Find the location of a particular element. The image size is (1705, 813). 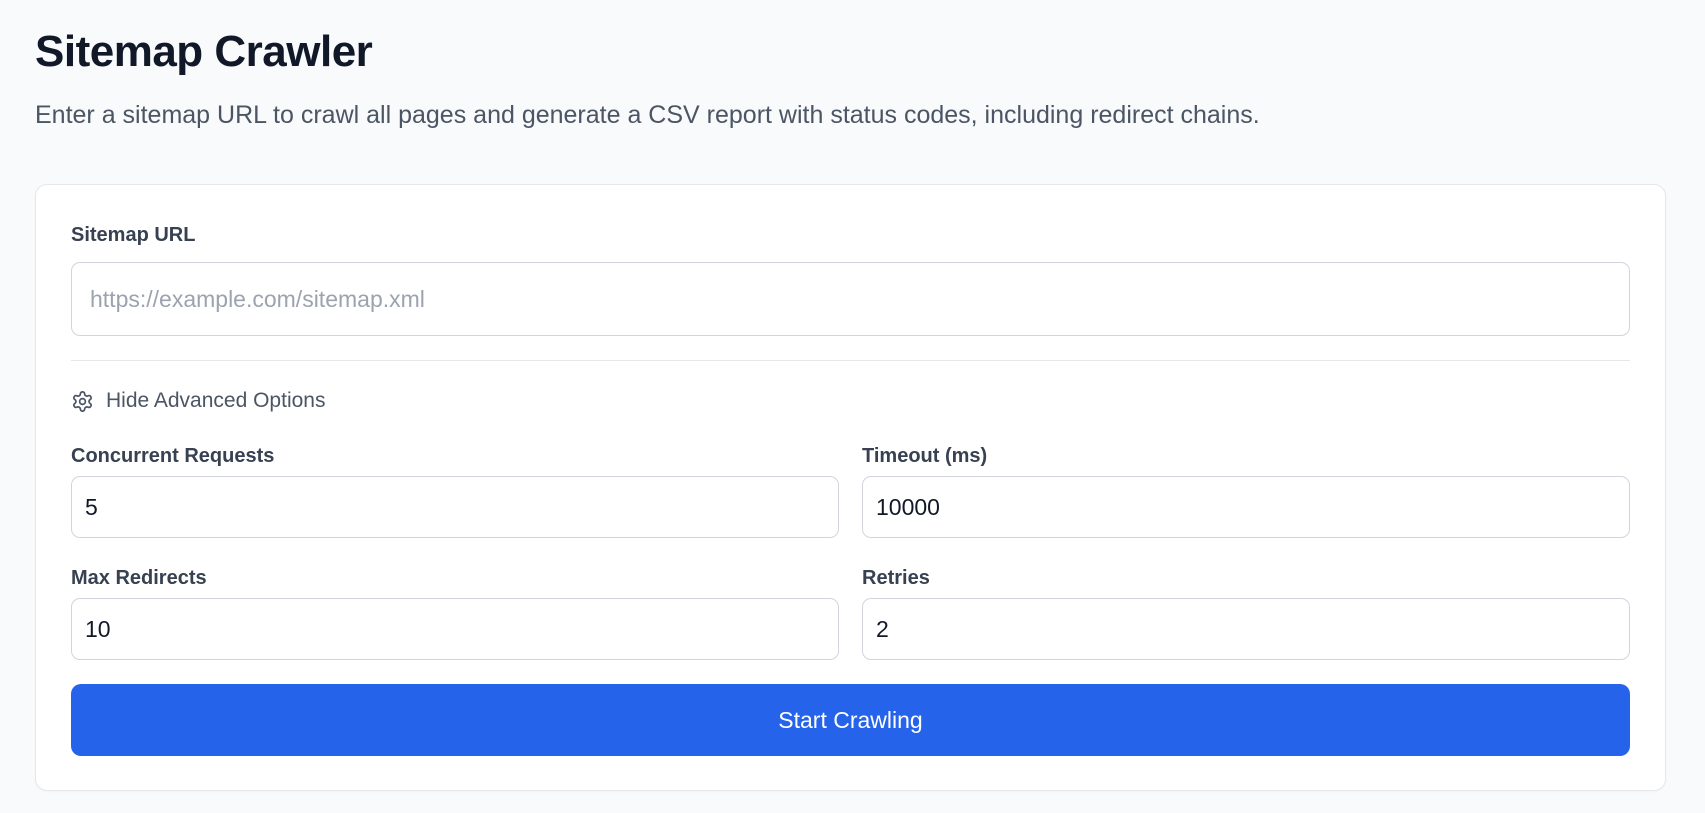

divider is located at coordinates (850, 360).